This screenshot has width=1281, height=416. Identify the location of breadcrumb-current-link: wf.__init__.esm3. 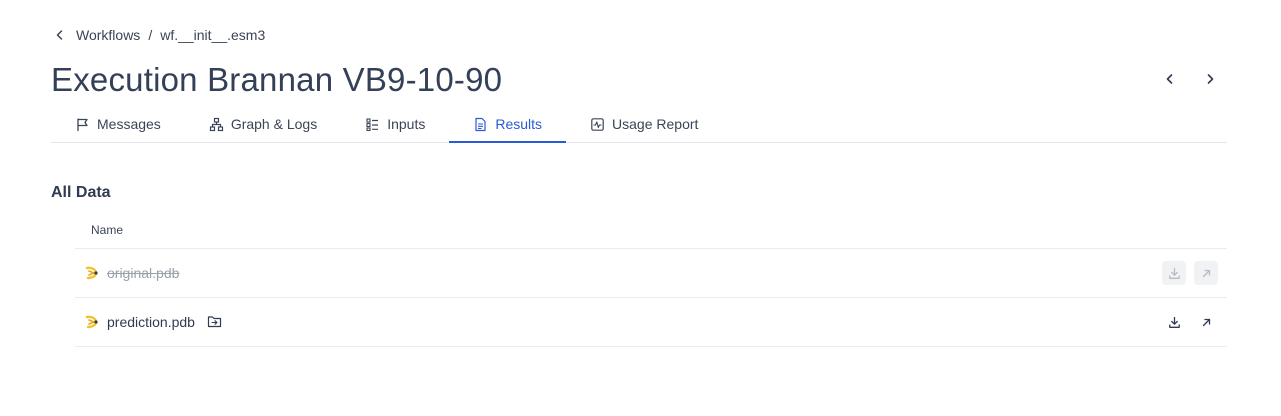
(212, 35).